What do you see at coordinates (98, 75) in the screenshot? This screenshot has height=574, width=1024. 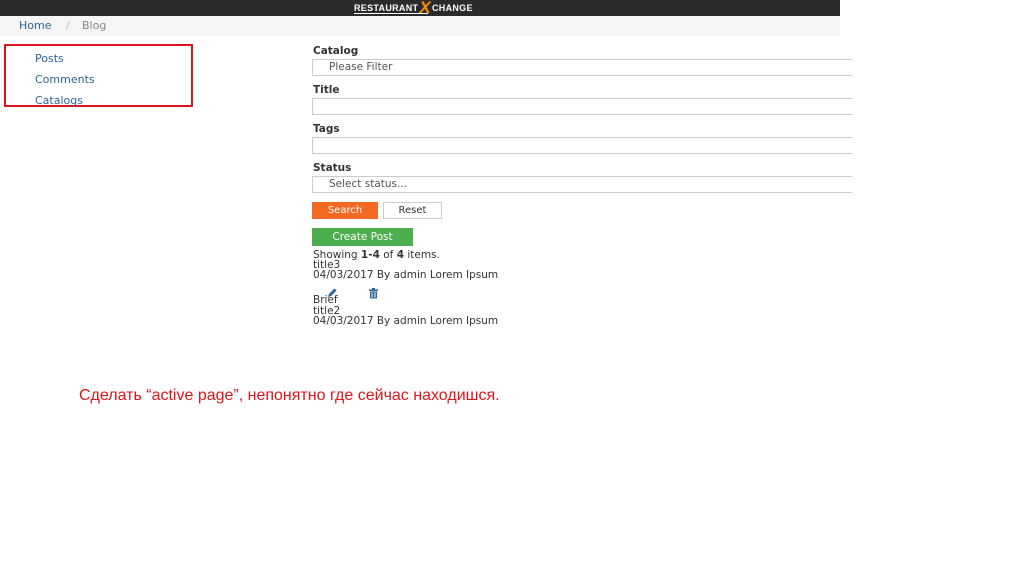 I see `sidebar-nav-highlight-box: Posts Comments Catalogs` at bounding box center [98, 75].